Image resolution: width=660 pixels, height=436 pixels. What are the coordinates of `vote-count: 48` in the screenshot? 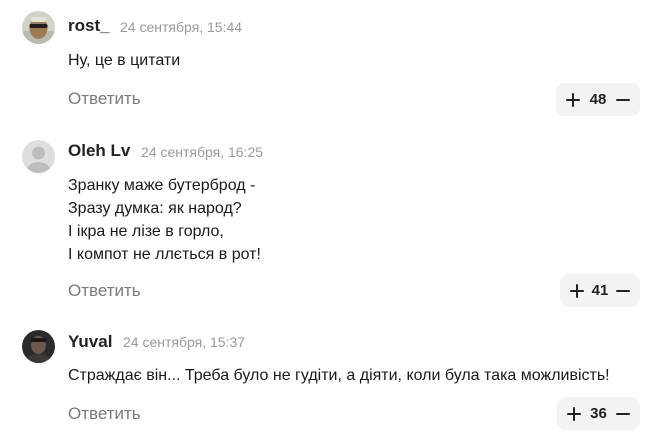 It's located at (598, 99).